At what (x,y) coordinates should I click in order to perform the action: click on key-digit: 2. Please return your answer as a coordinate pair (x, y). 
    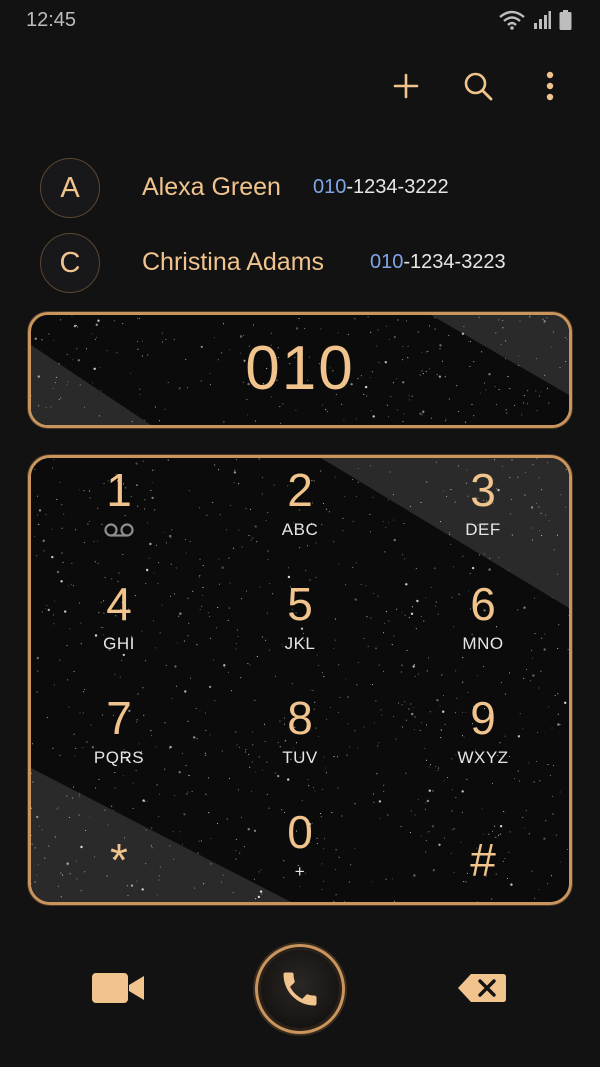
    Looking at the image, I should click on (300, 490).